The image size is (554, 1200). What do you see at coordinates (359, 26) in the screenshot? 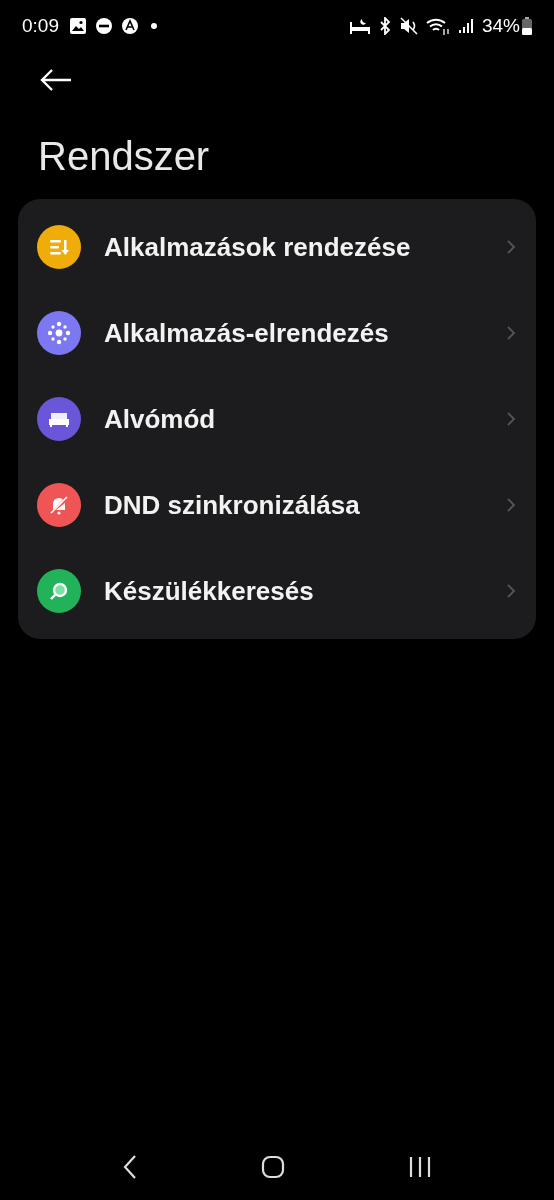
I see `bed-icon` at bounding box center [359, 26].